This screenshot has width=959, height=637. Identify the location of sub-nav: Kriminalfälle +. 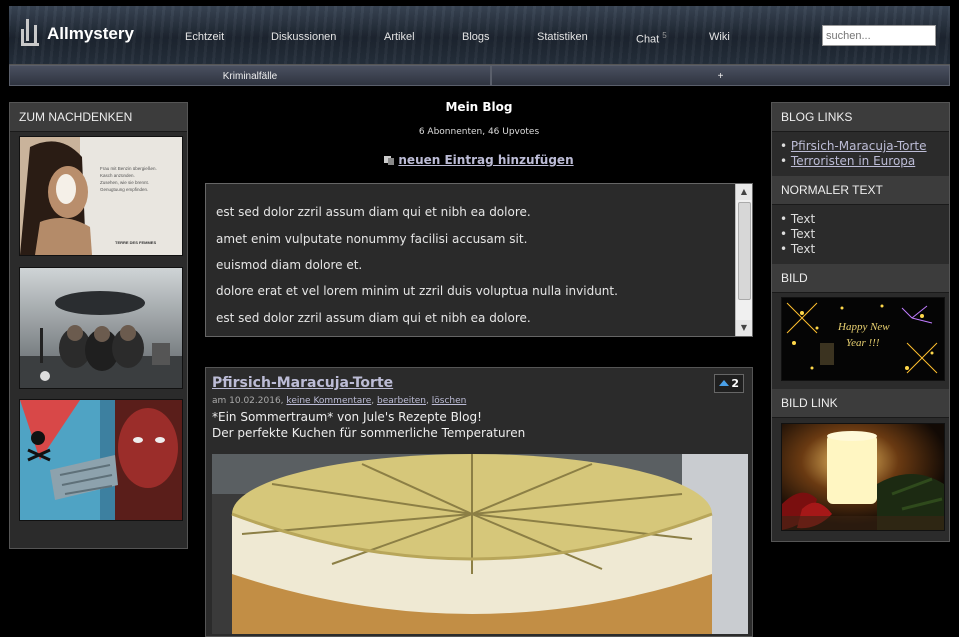
(479, 75).